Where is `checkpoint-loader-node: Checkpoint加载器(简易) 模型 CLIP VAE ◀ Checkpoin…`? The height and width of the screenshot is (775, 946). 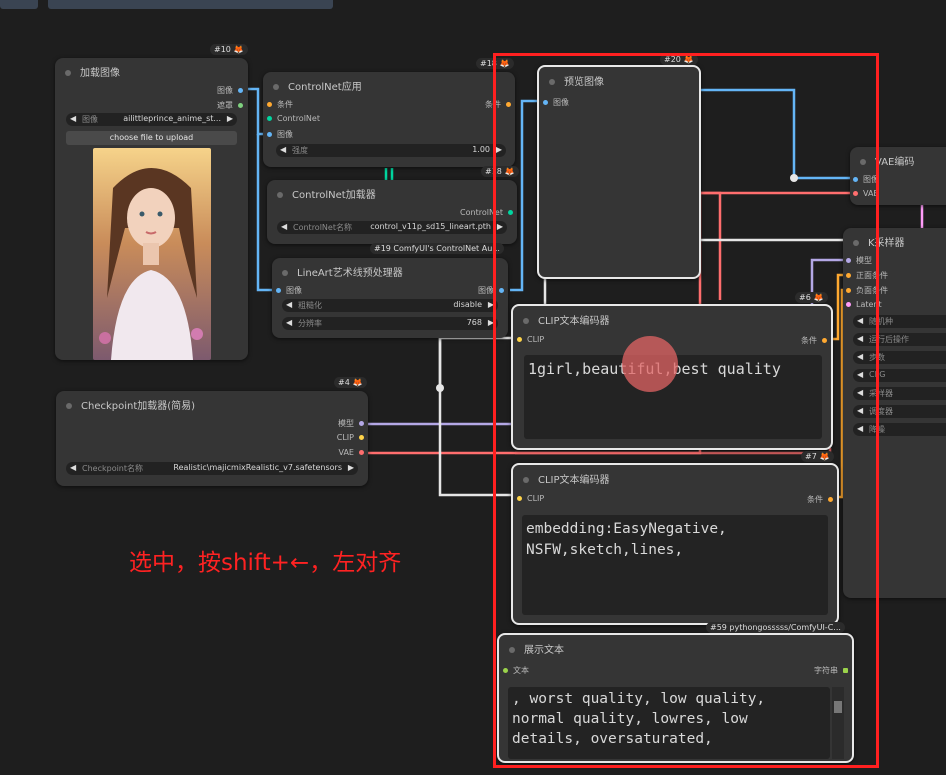 checkpoint-loader-node: Checkpoint加载器(简易) 模型 CLIP VAE ◀ Checkpoin… is located at coordinates (212, 438).